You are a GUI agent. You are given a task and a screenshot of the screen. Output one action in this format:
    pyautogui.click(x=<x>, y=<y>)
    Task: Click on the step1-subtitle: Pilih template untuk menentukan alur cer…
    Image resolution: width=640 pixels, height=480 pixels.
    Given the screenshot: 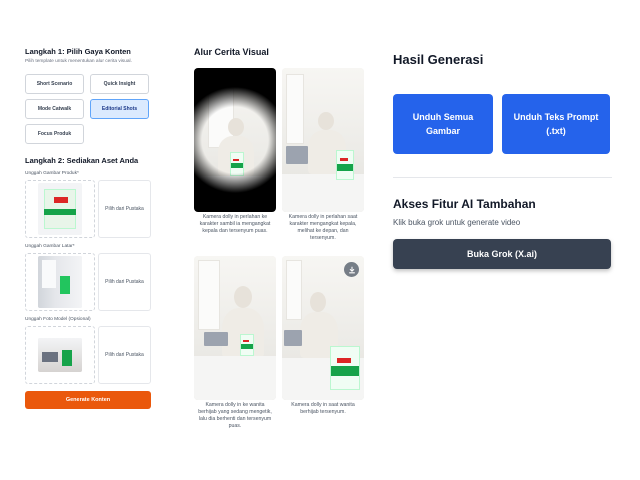 What is the action you would take?
    pyautogui.click(x=78, y=61)
    